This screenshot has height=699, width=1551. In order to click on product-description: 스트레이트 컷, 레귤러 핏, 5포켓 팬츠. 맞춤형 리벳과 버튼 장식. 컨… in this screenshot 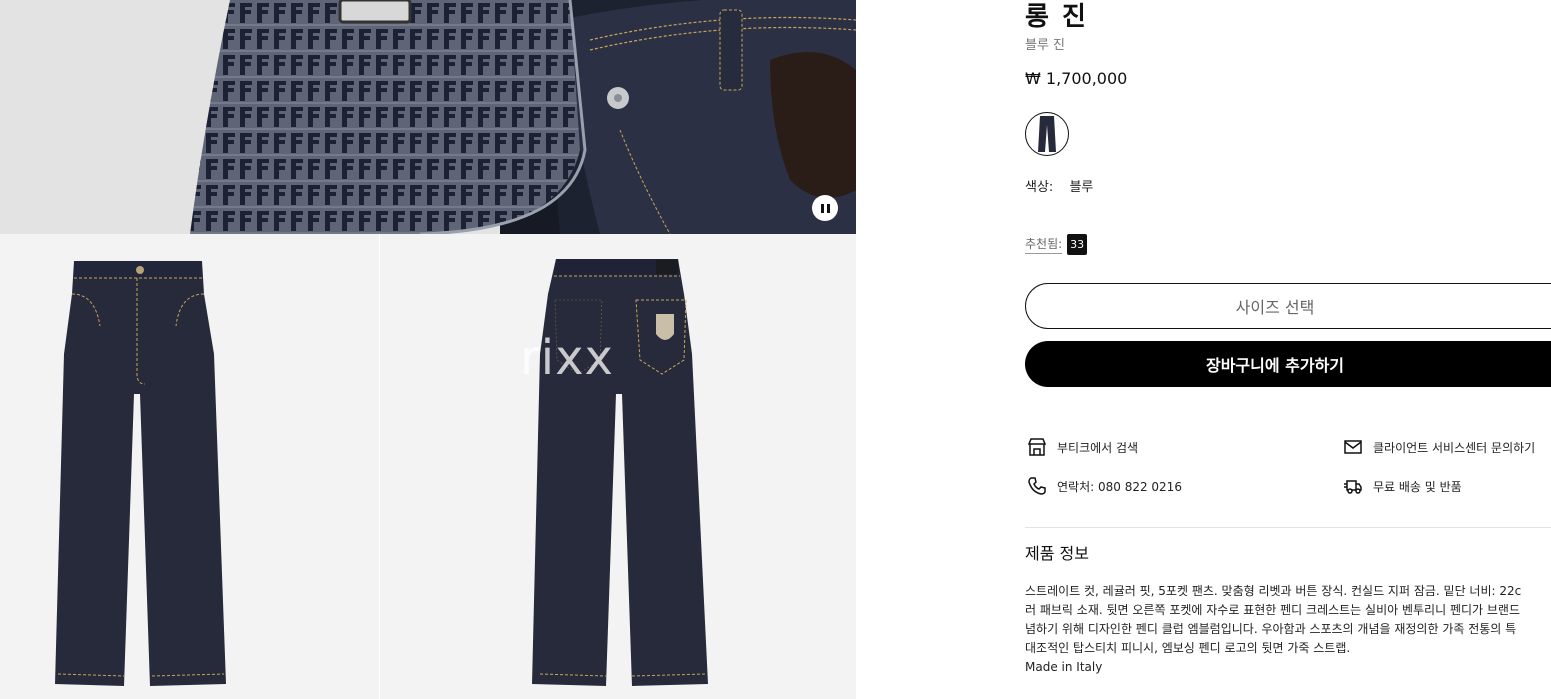, I will do `click(1288, 629)`.